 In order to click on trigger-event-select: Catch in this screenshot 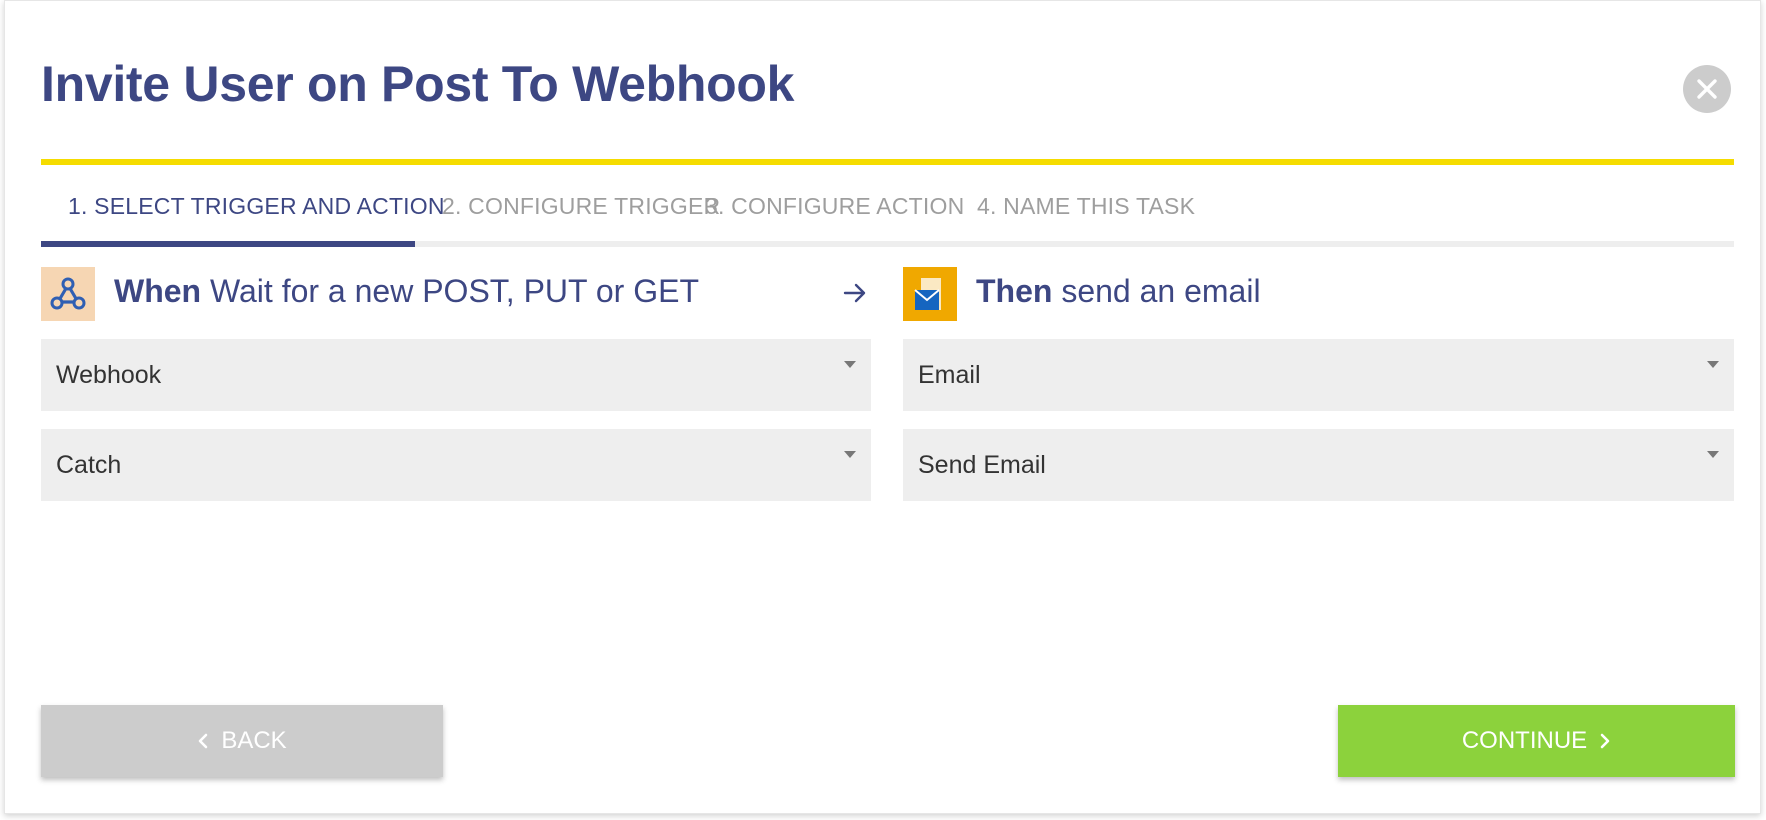, I will do `click(456, 465)`.